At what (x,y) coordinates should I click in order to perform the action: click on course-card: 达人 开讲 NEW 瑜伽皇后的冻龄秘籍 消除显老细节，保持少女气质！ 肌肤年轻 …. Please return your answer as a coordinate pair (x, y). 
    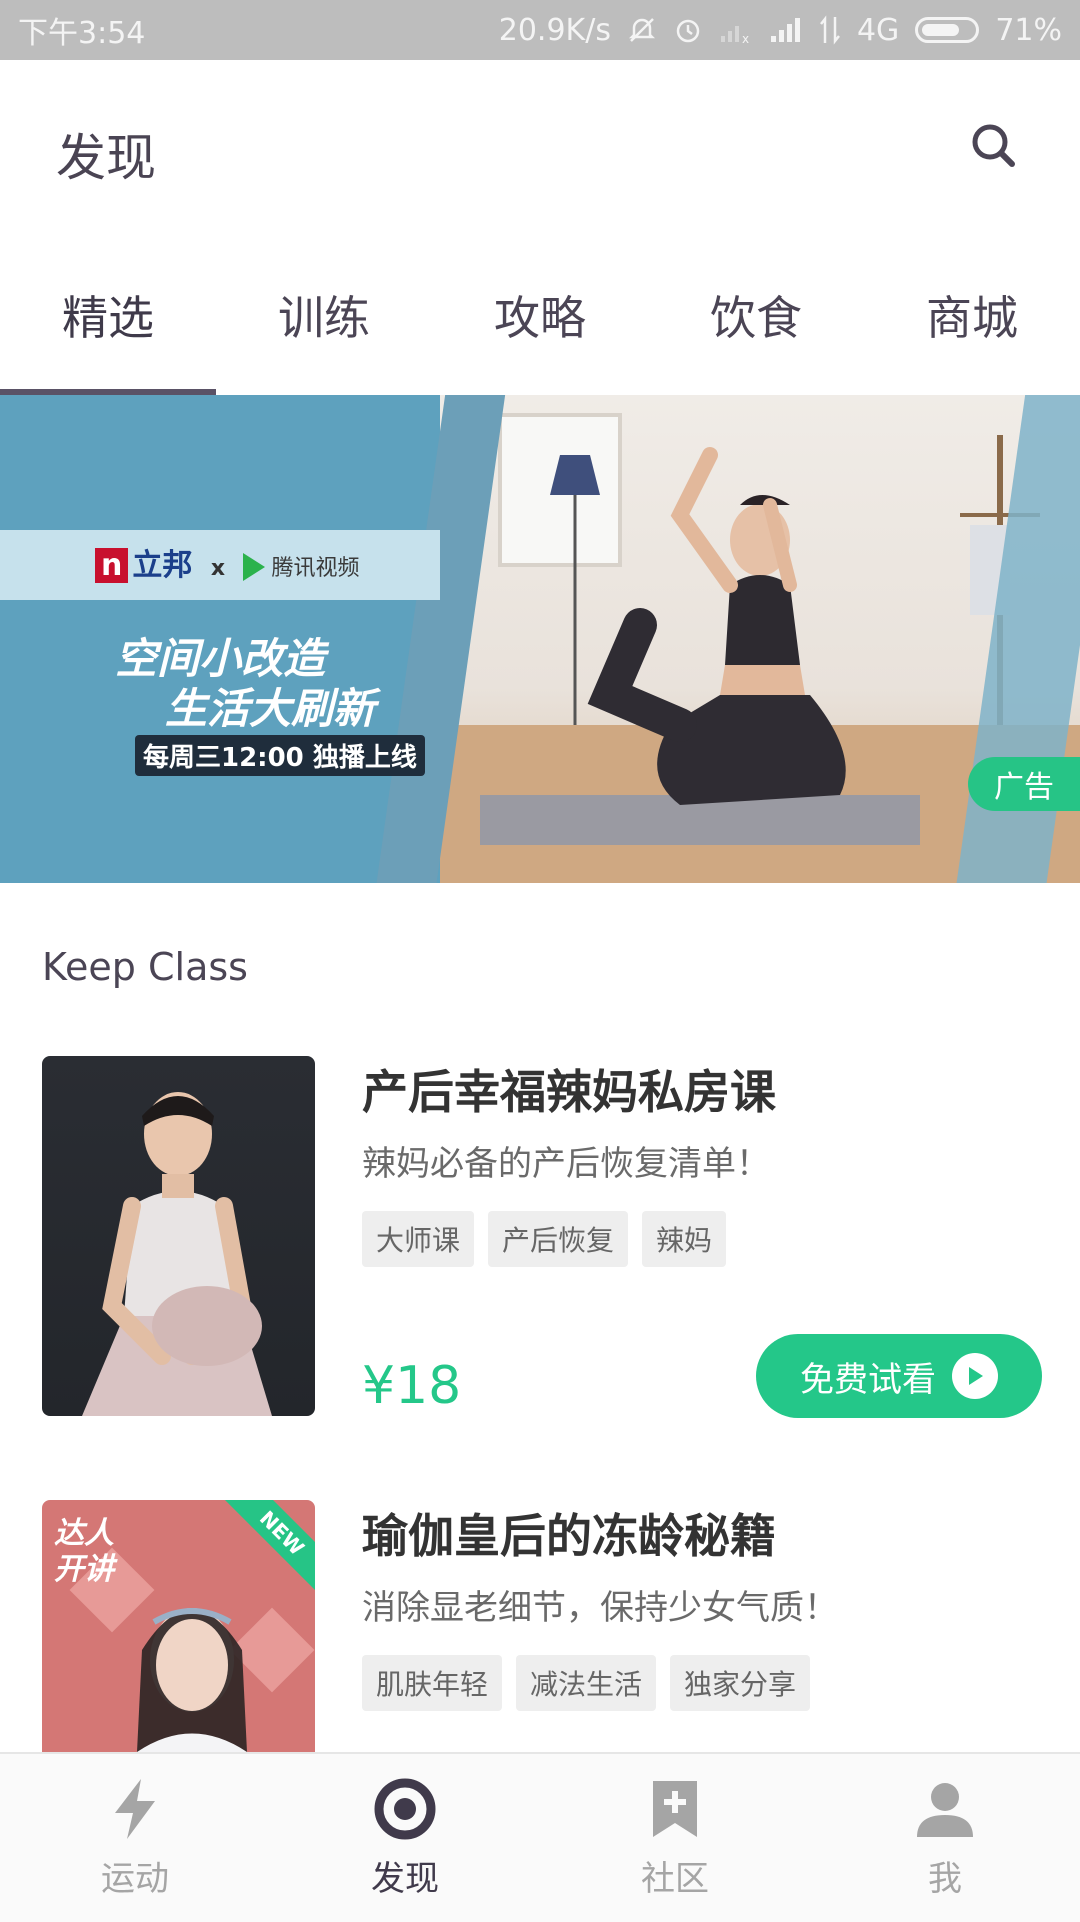
    Looking at the image, I should click on (542, 1626).